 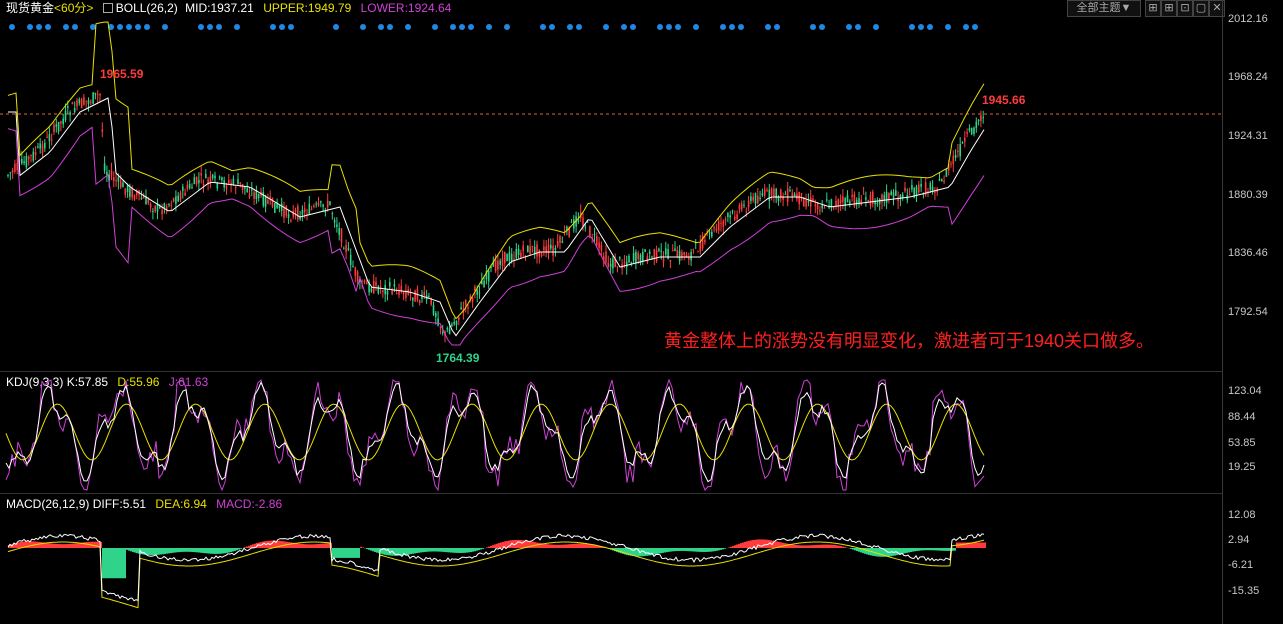 What do you see at coordinates (458, 358) in the screenshot?
I see `low-price-label: 1764.39` at bounding box center [458, 358].